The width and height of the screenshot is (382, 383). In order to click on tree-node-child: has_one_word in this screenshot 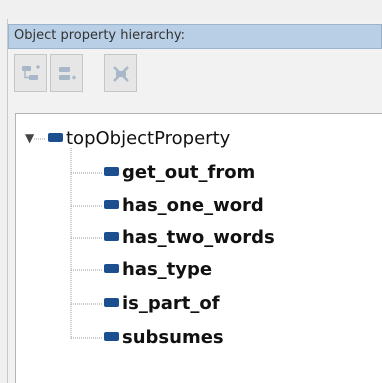, I will do `click(184, 206)`.